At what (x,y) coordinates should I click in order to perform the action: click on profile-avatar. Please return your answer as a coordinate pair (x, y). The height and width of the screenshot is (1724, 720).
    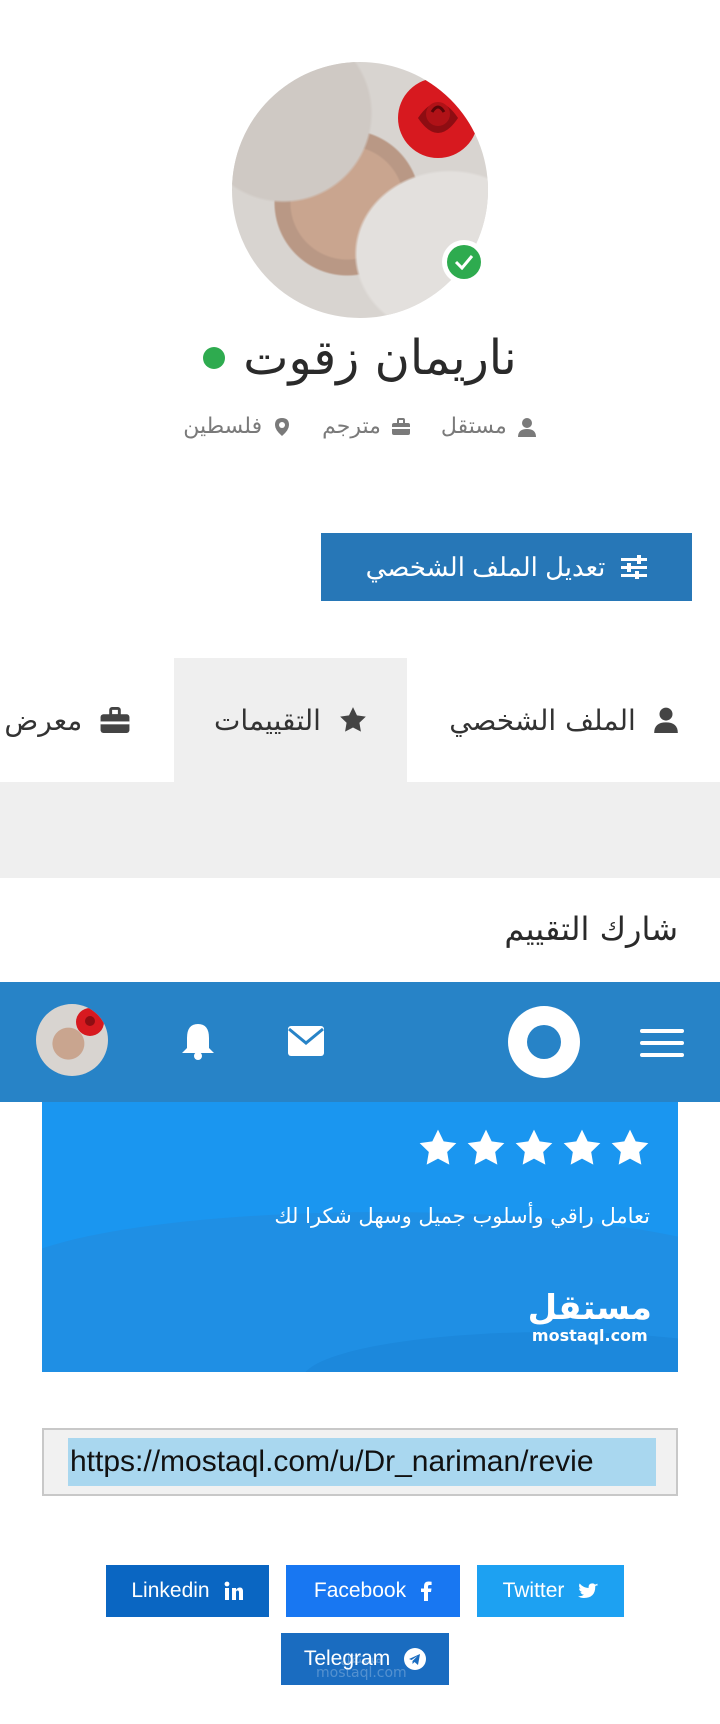
    Looking at the image, I should click on (360, 190).